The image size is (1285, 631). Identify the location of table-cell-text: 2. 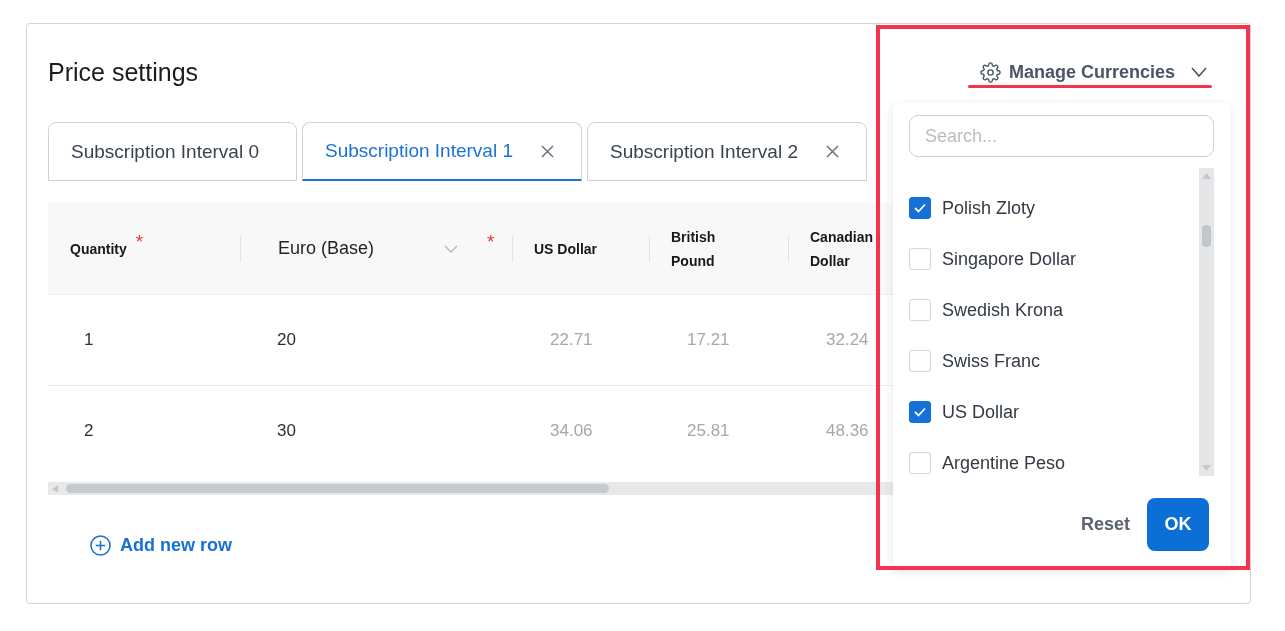
(89, 431).